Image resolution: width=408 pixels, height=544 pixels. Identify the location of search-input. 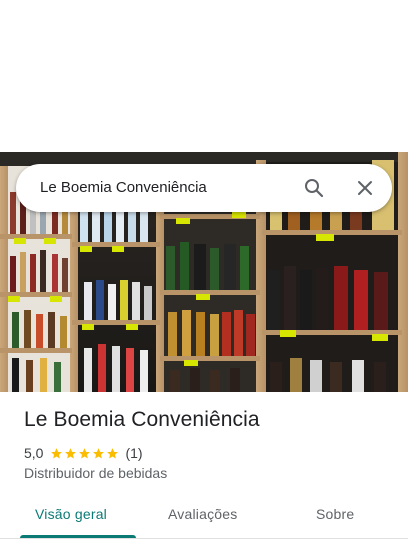
(165, 188).